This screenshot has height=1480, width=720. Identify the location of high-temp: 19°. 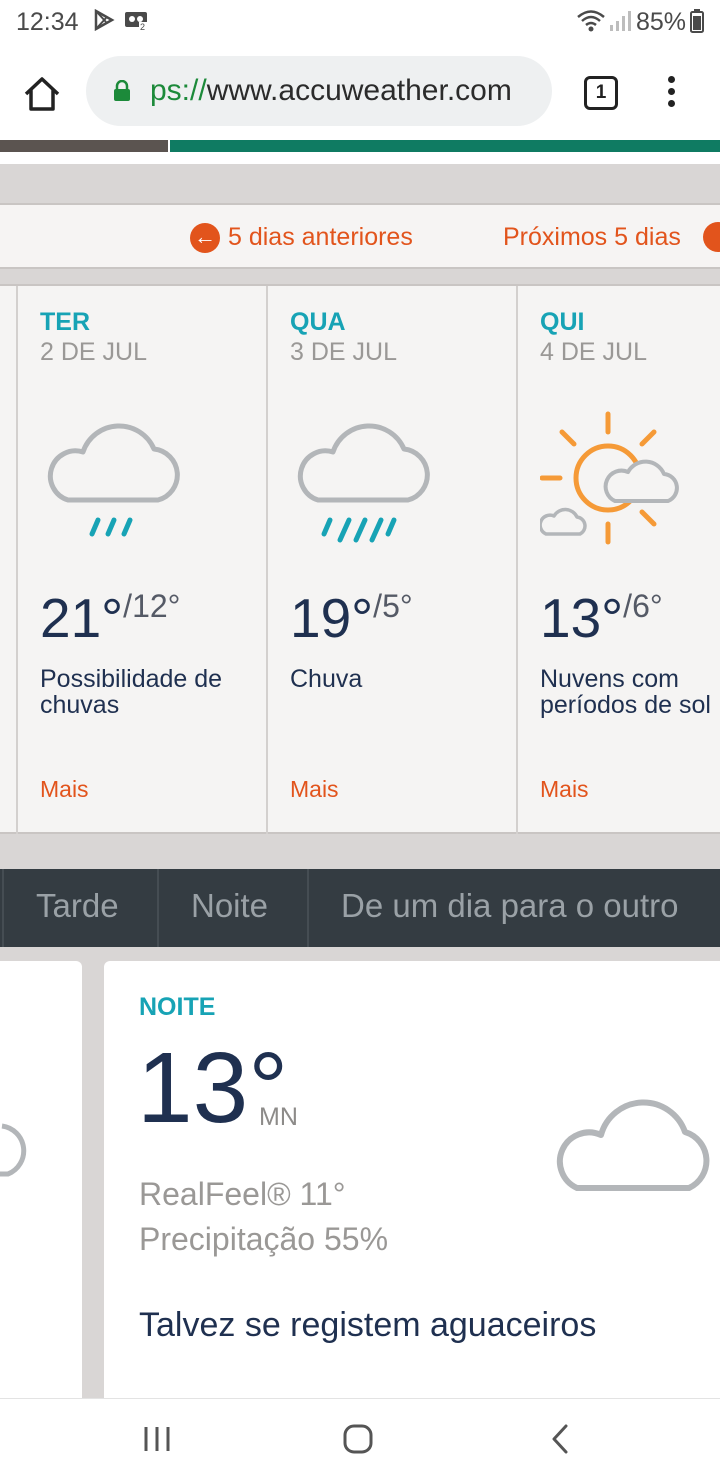
(332, 618).